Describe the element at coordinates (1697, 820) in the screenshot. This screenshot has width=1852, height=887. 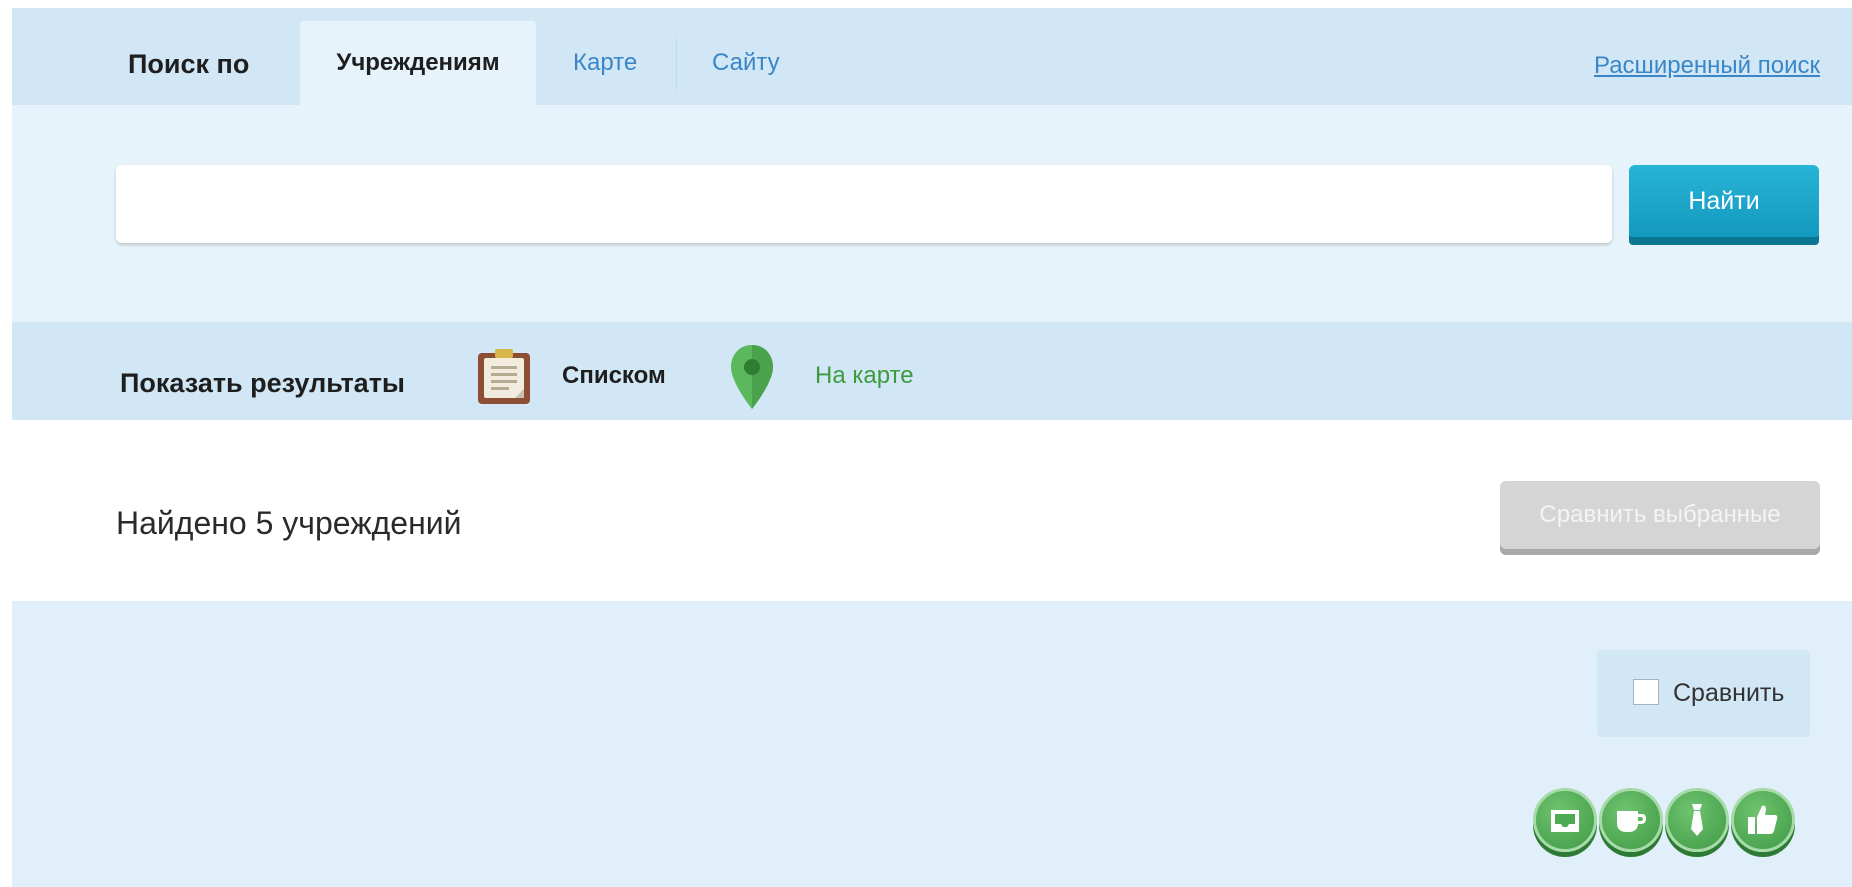
I see `tie-icon` at that location.